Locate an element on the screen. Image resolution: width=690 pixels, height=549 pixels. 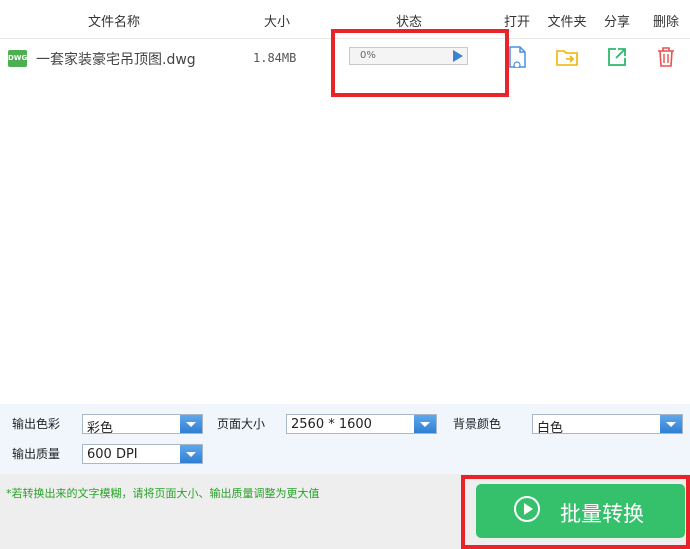
column-header-open: 打开 is located at coordinates (517, 22).